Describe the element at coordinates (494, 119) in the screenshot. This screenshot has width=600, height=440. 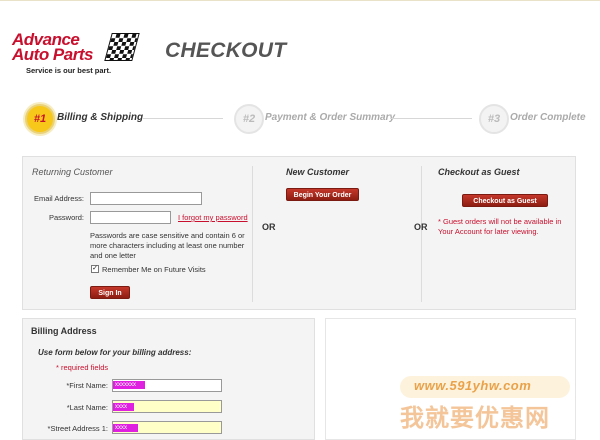
I see `step-3-badge: #3` at that location.